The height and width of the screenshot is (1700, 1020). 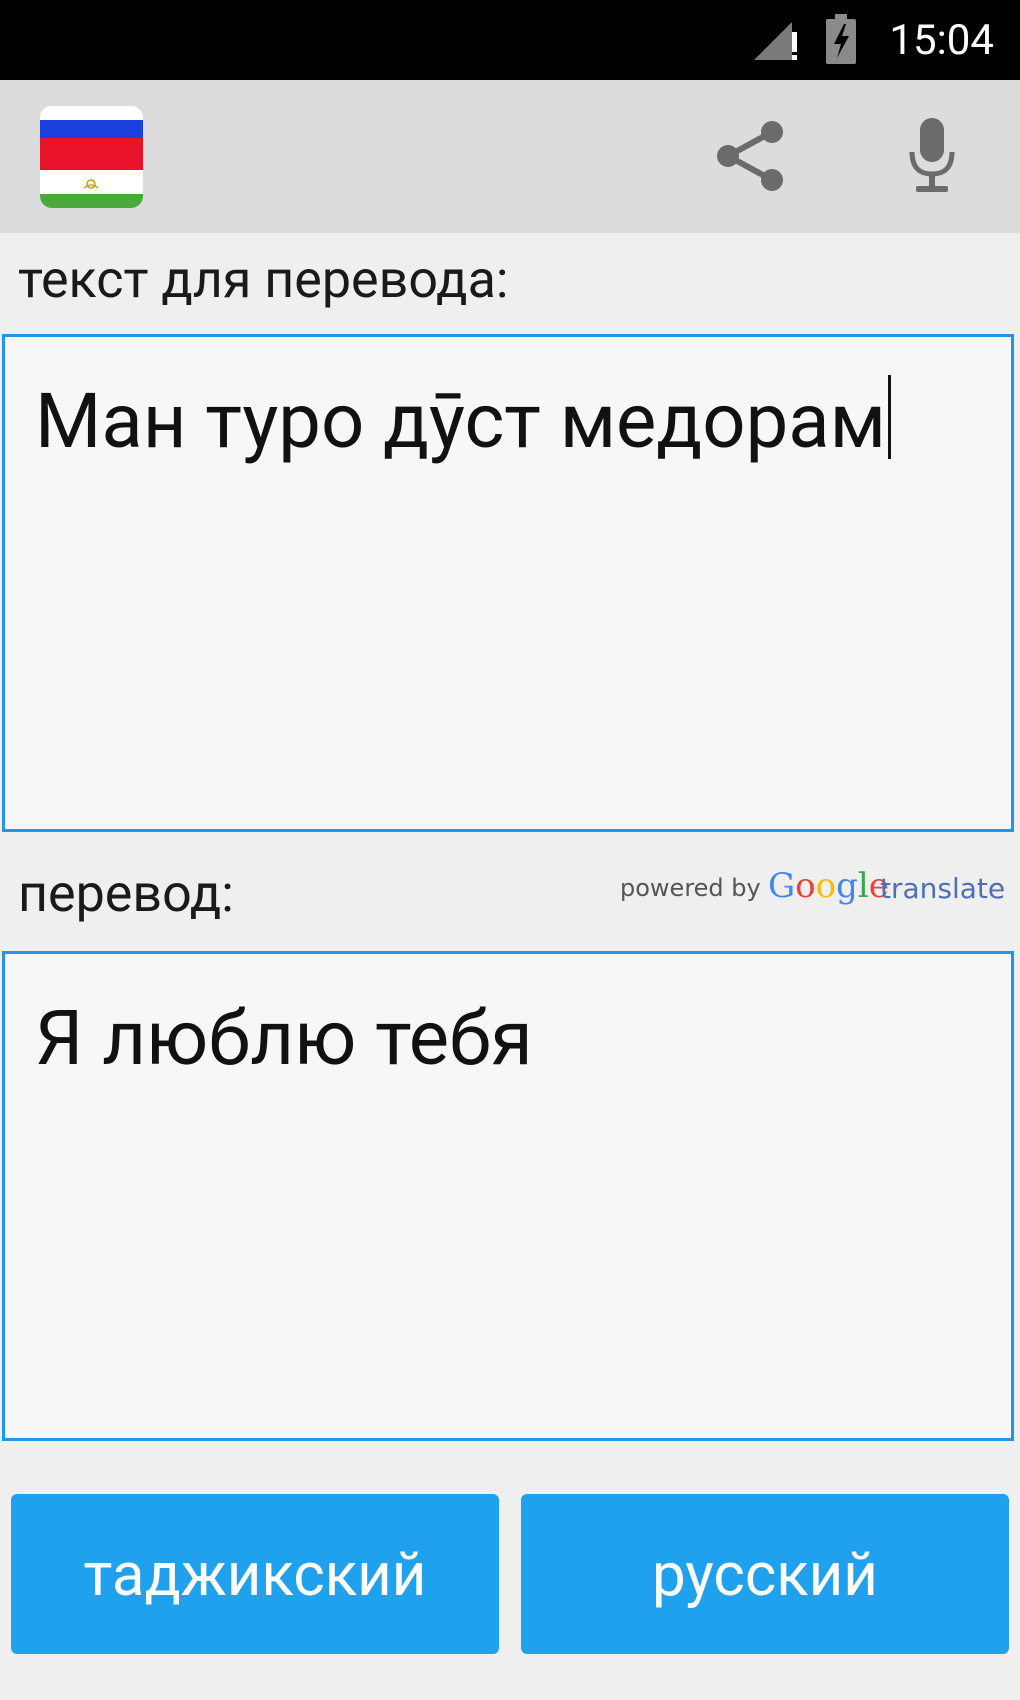 I want to click on source-text: Ман туро дӯст медорам, so click(x=460, y=421).